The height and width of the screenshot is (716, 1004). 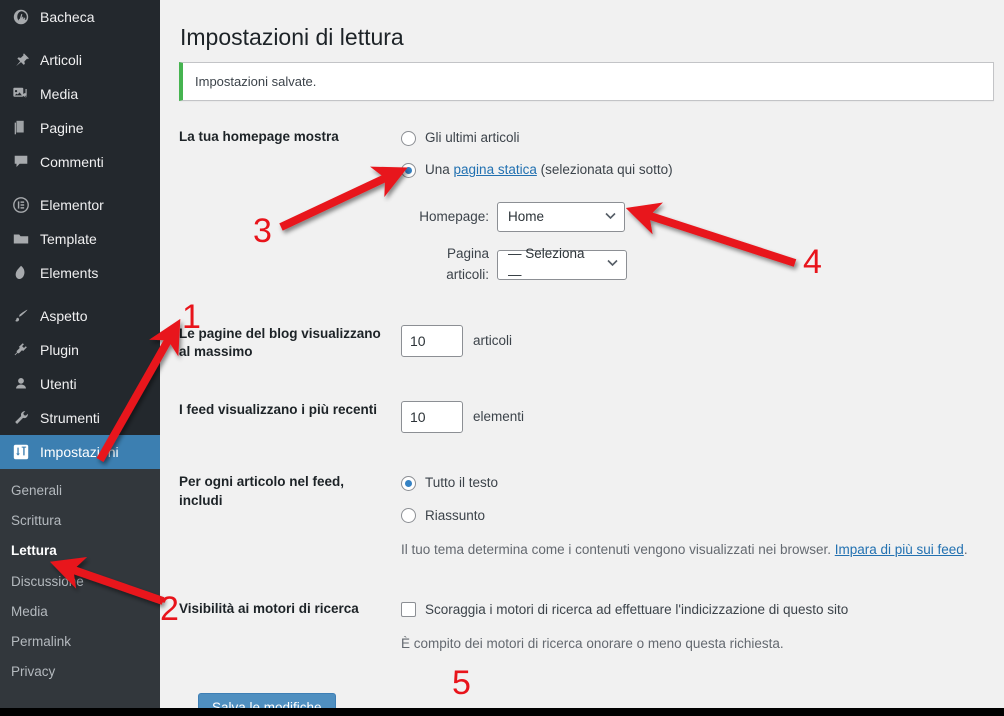 I want to click on annotation-number-4: 4, so click(x=812, y=262).